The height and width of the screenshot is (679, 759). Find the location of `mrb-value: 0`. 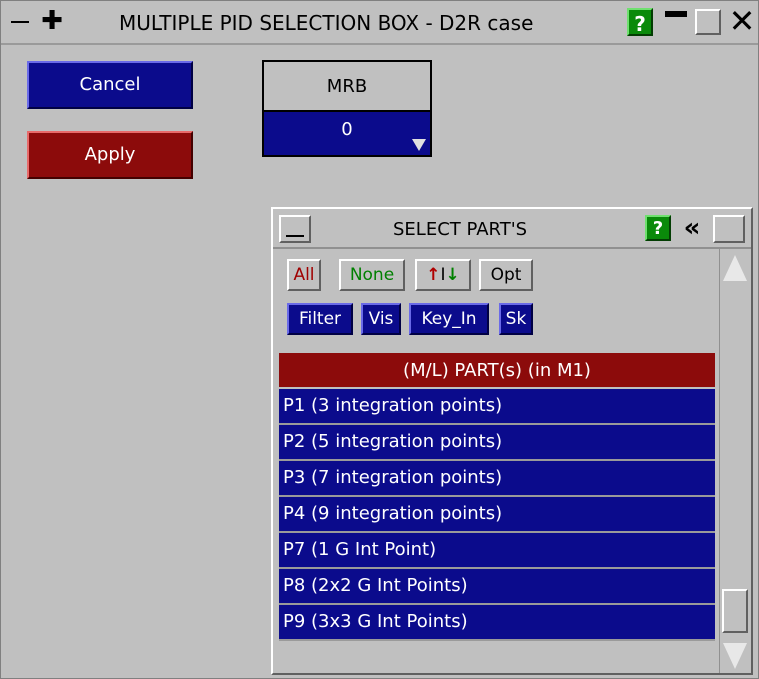

mrb-value: 0 is located at coordinates (347, 129).